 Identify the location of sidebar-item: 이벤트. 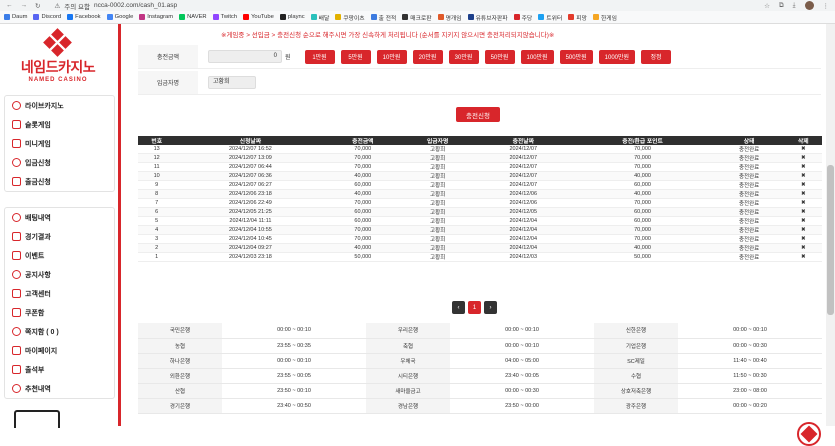
(59, 255).